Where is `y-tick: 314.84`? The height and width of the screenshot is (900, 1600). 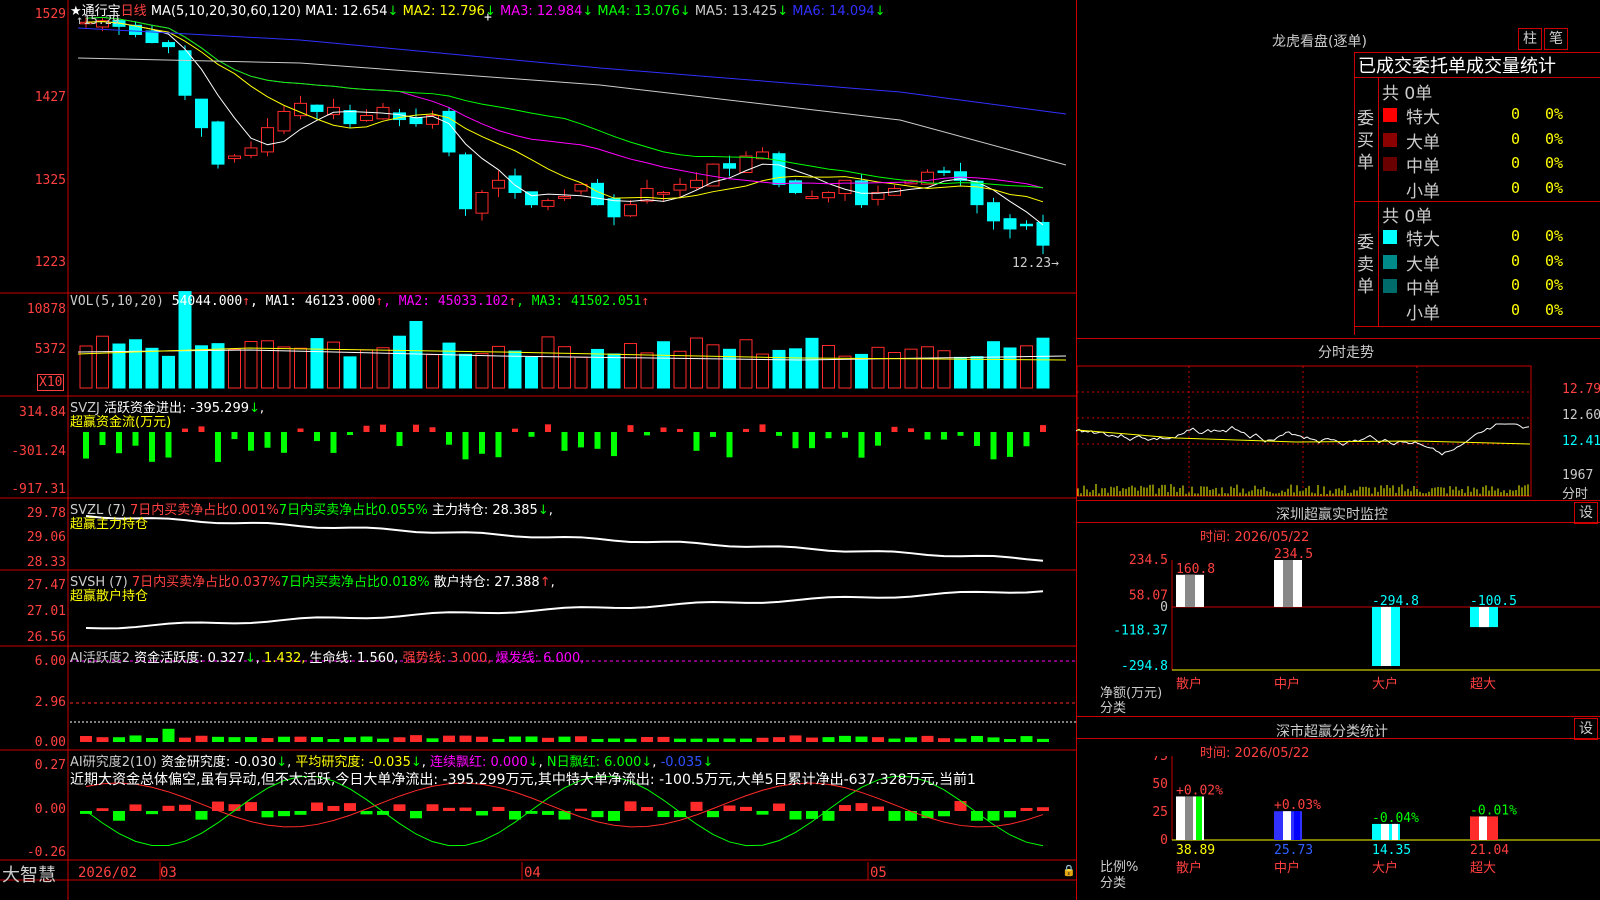 y-tick: 314.84 is located at coordinates (42, 412).